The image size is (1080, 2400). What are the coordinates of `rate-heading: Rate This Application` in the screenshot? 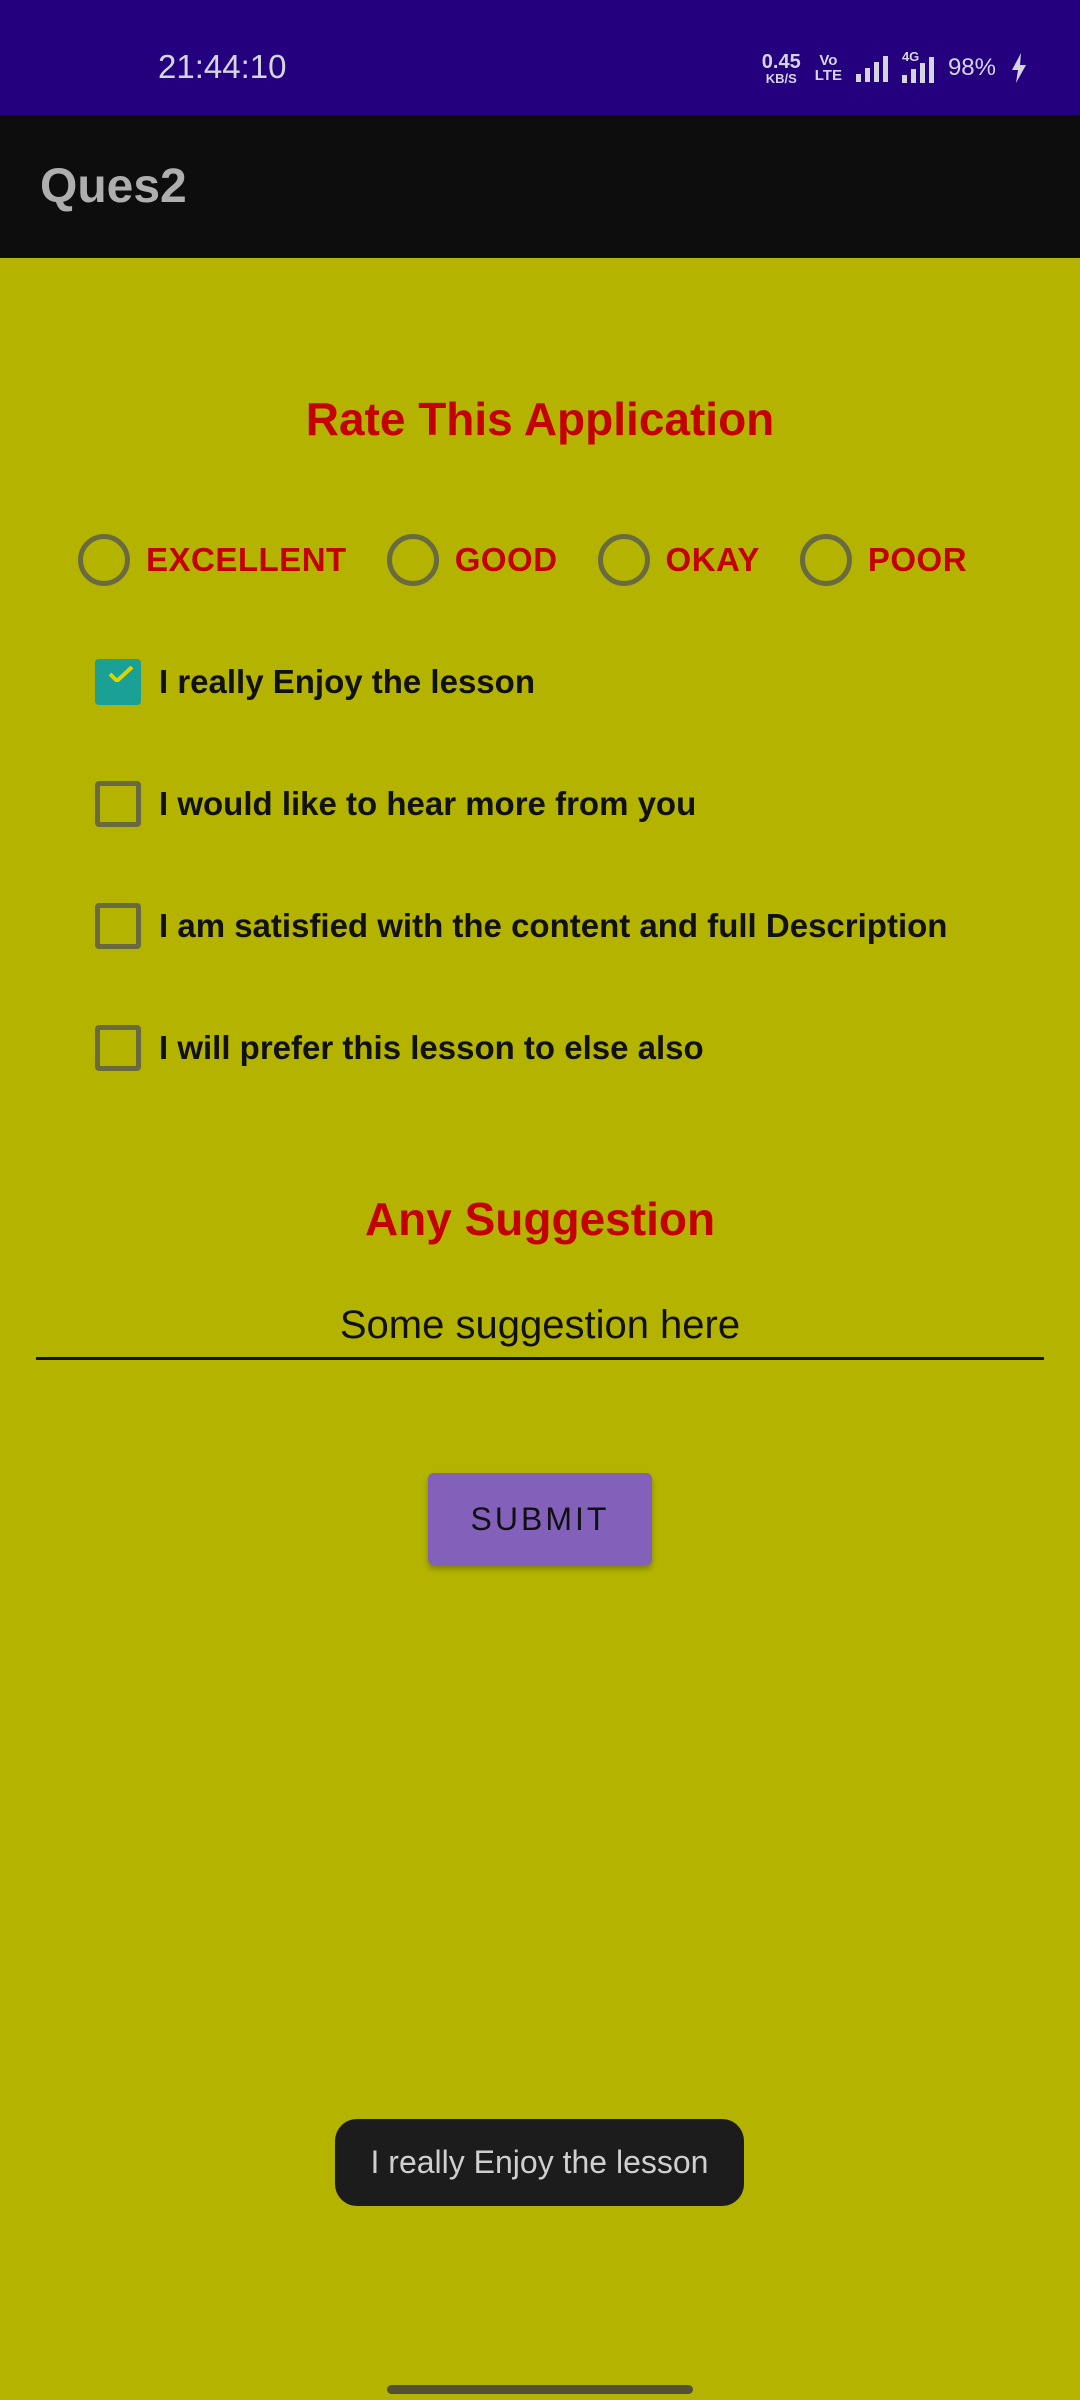 It's located at (540, 419).